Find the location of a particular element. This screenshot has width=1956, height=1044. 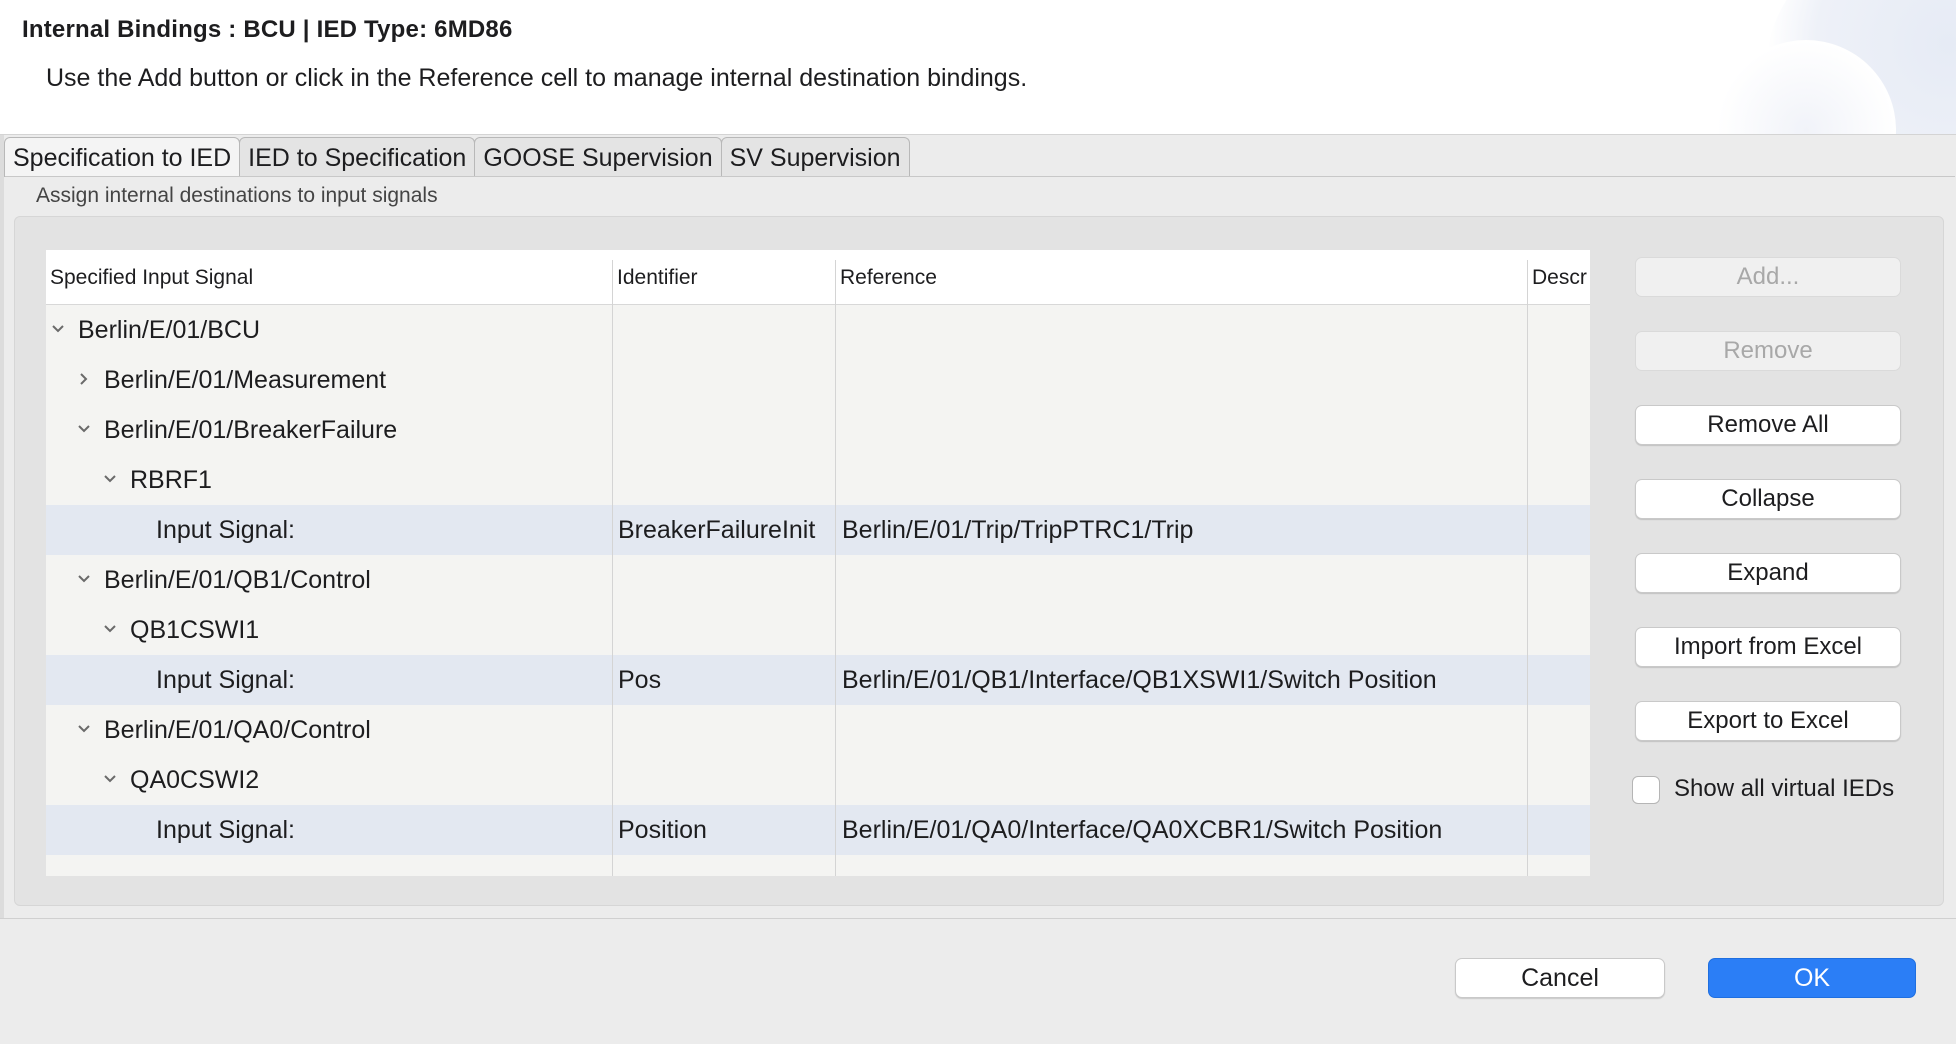

table-row: QB1CSWI1 is located at coordinates (818, 630).